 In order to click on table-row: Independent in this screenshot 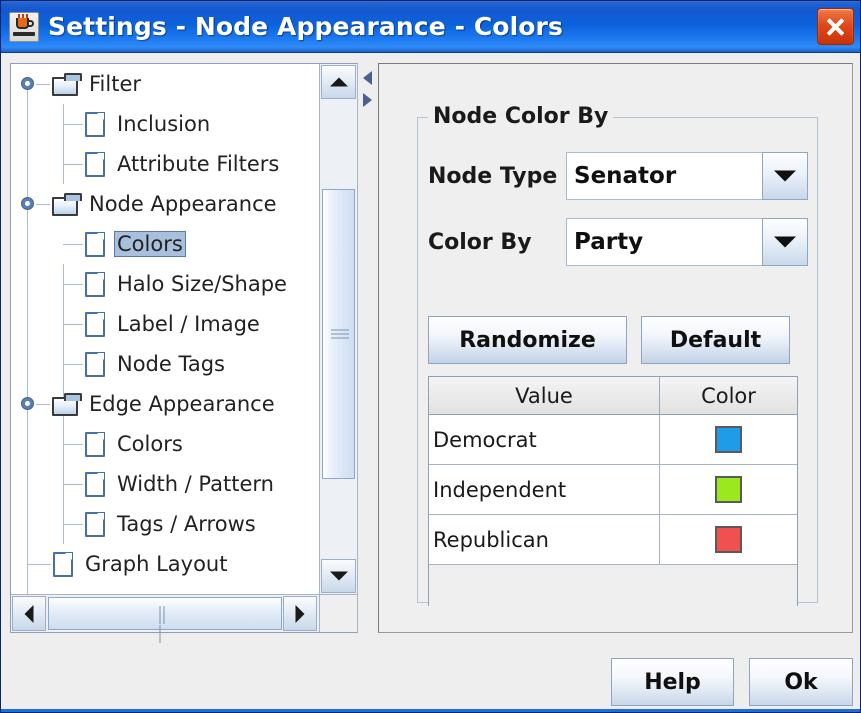, I will do `click(613, 490)`.